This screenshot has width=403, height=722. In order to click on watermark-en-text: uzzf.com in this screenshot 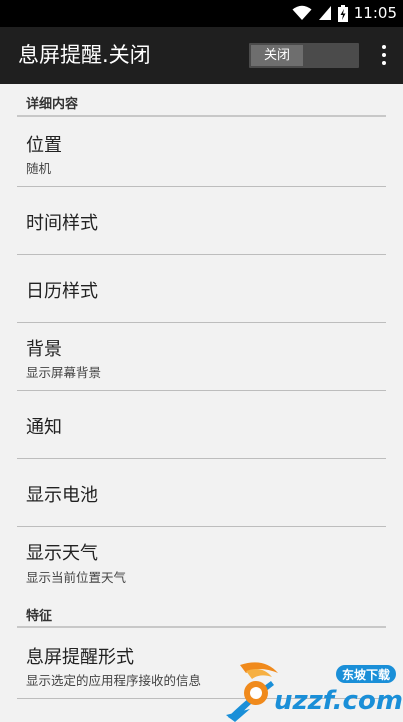, I will do `click(338, 701)`.